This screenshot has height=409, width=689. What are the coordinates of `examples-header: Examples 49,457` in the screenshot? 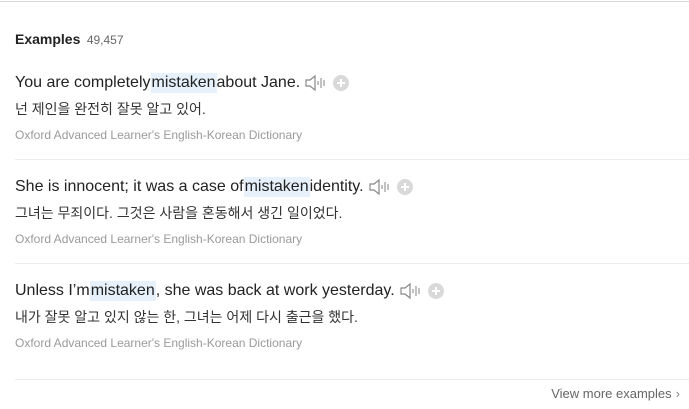 It's located at (69, 40).